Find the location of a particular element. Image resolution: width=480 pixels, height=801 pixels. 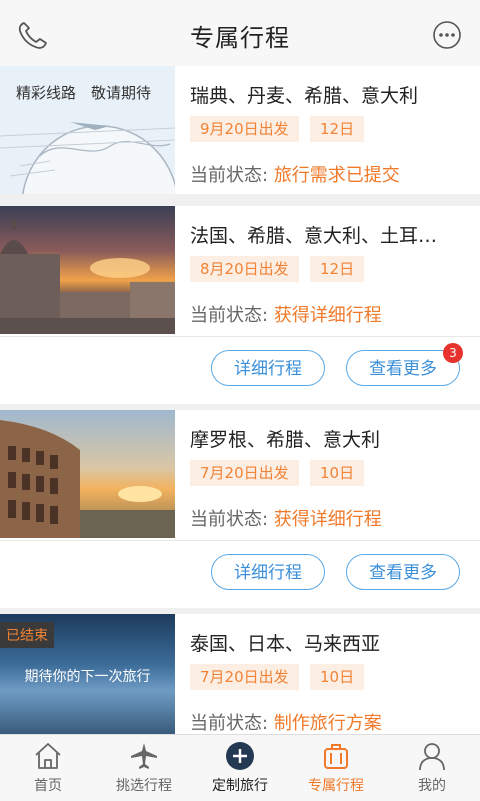

tab-label: 挑选行程 is located at coordinates (144, 786).